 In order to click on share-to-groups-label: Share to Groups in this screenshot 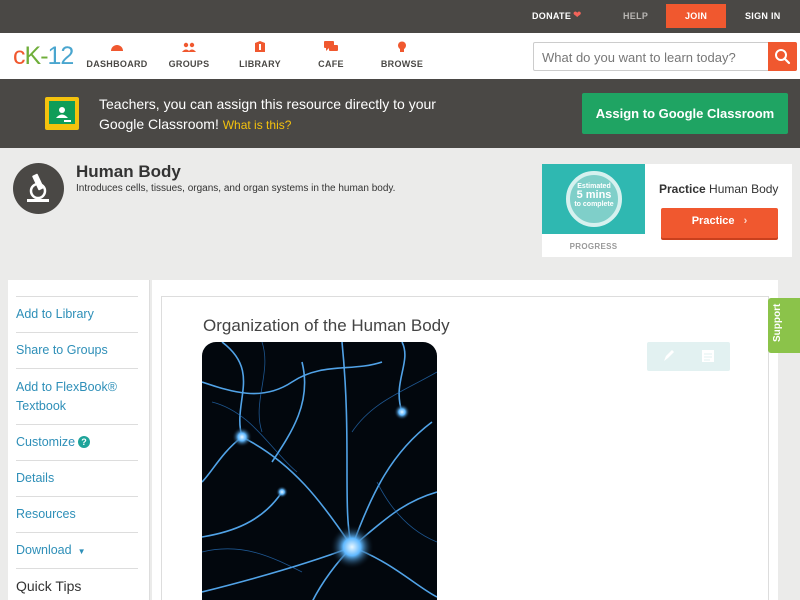, I will do `click(62, 350)`.